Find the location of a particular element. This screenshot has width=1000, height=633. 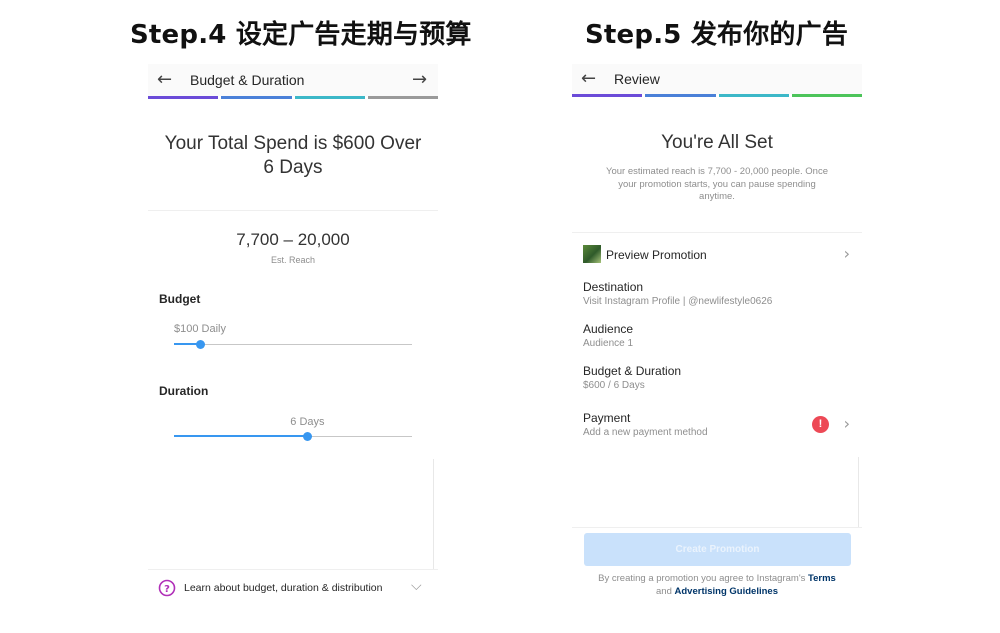

budget-duration-row: Budget & Duration $600 / 6 Days is located at coordinates (717, 379).